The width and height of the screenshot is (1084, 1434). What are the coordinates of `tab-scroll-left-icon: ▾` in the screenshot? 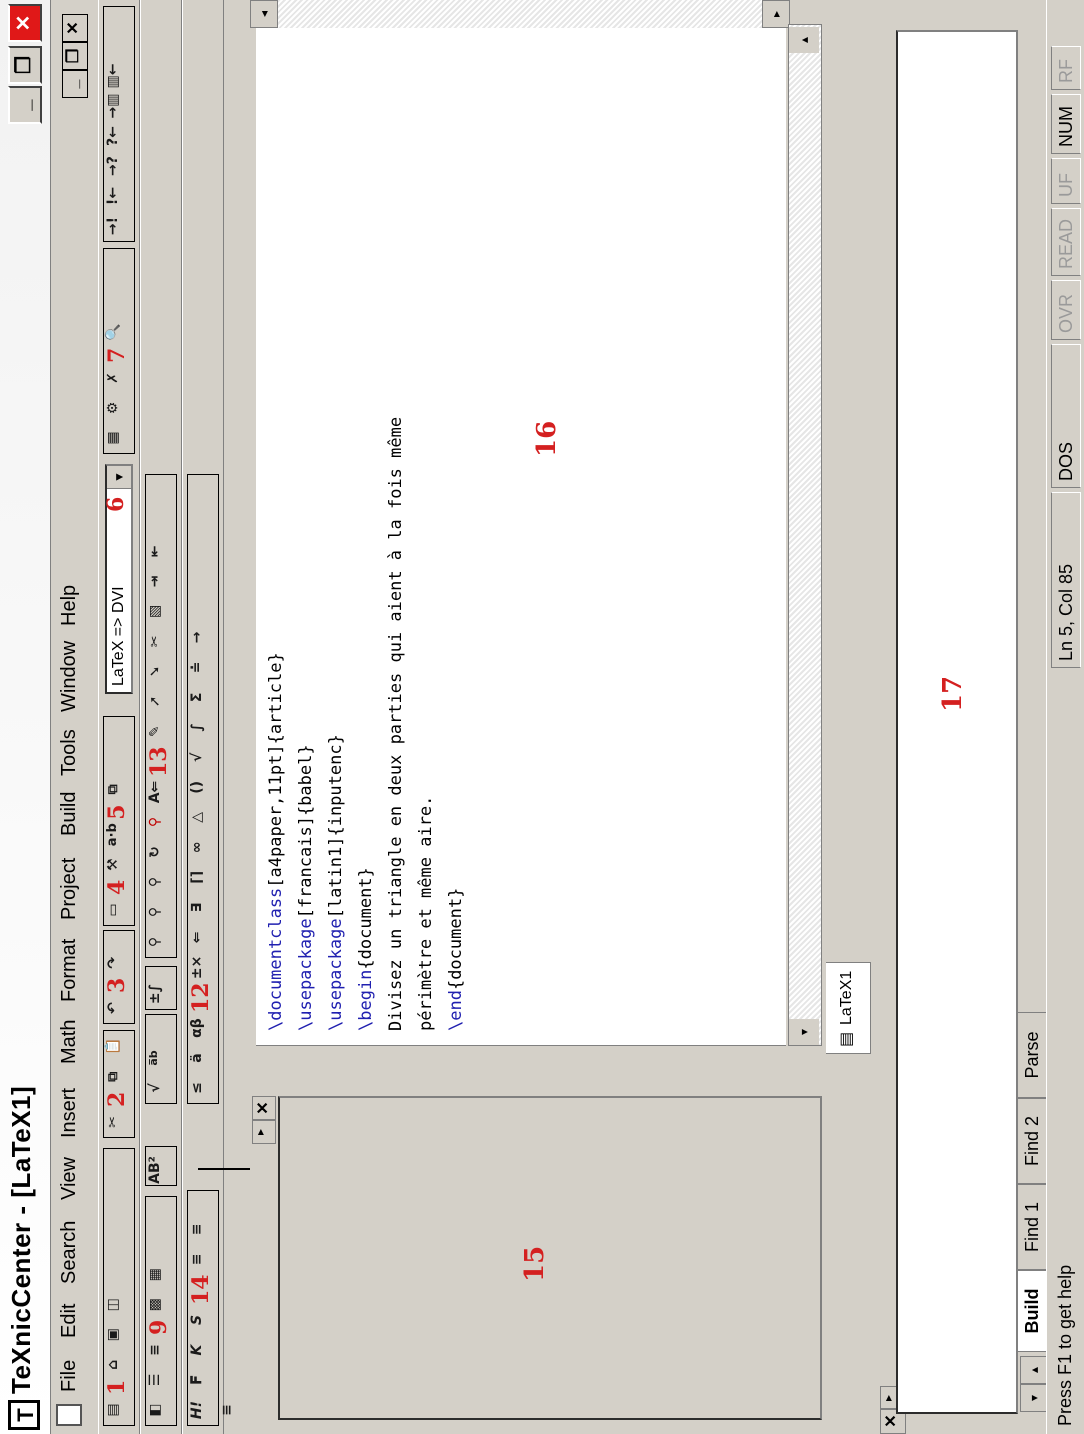 It's located at (1034, 1398).